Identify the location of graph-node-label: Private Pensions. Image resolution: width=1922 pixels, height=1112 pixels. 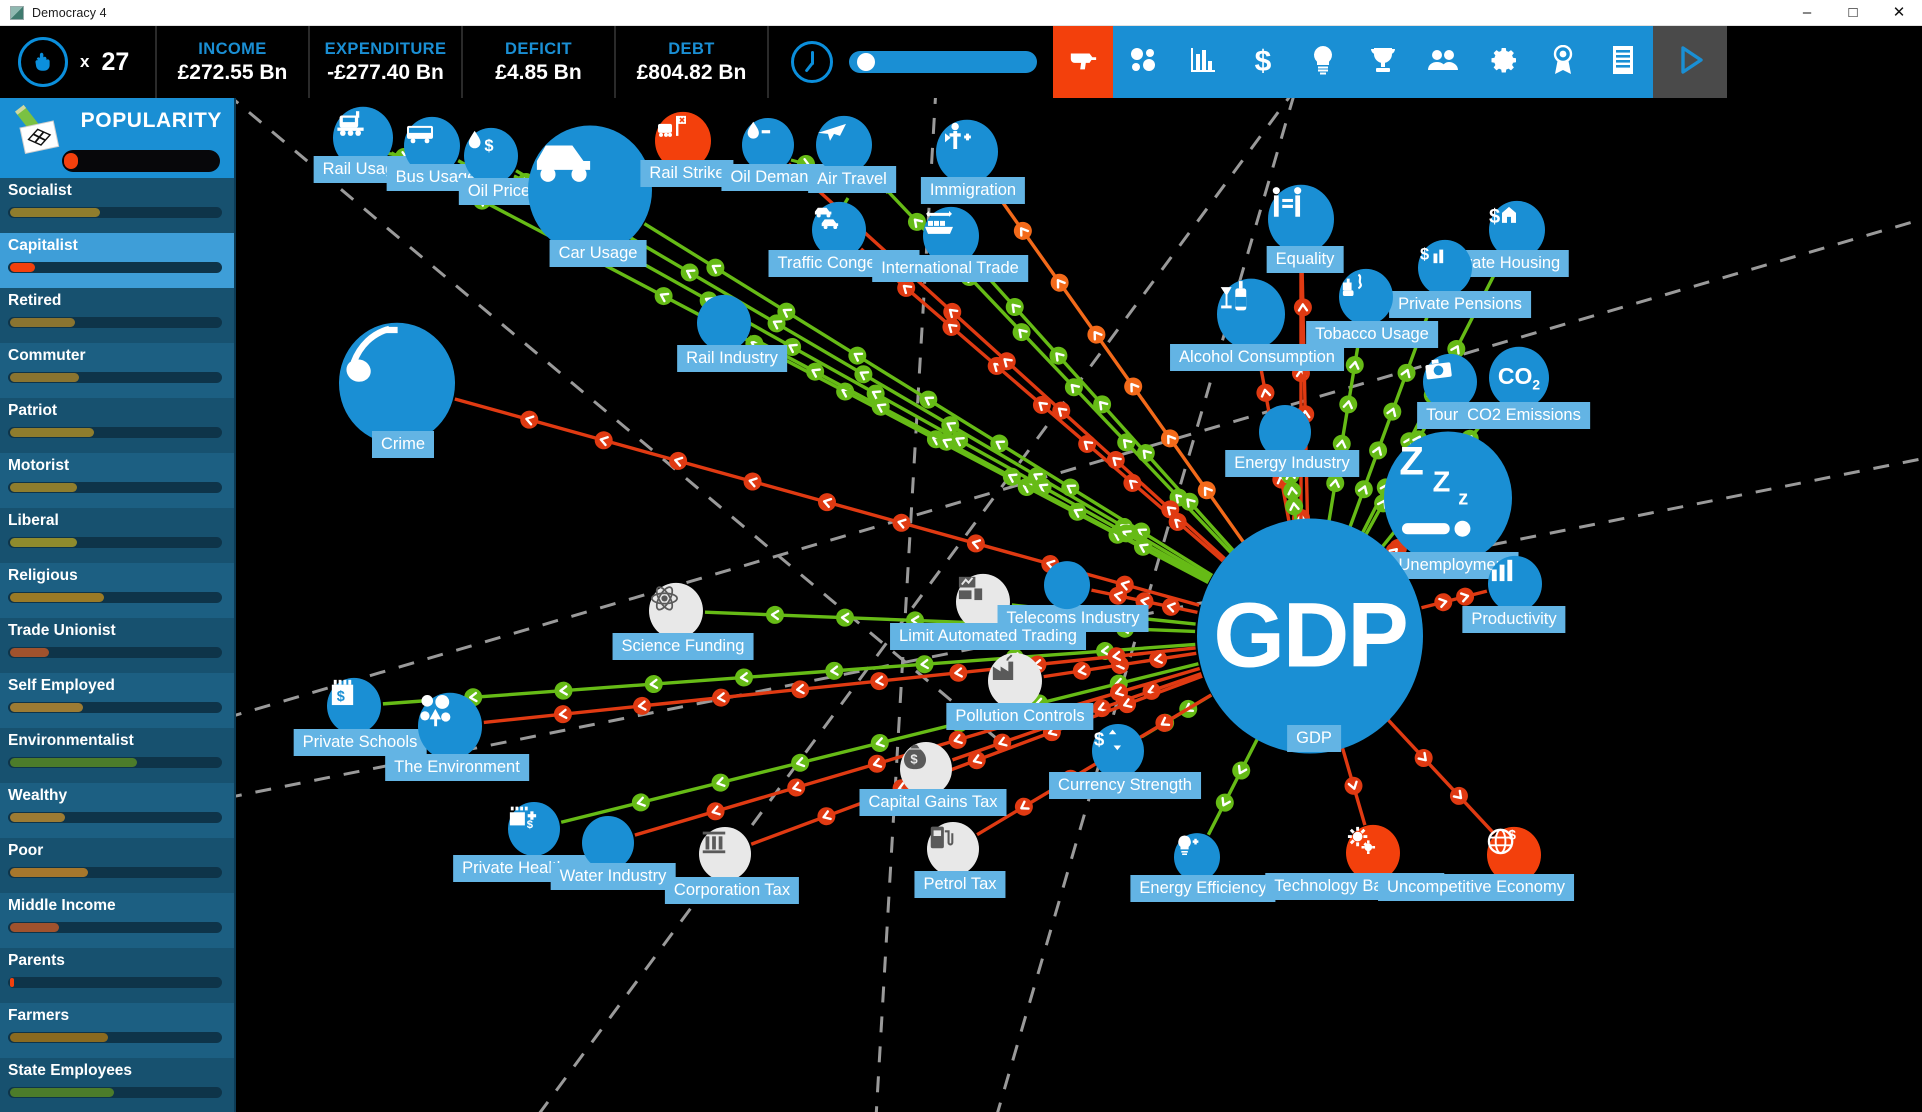
(1460, 305).